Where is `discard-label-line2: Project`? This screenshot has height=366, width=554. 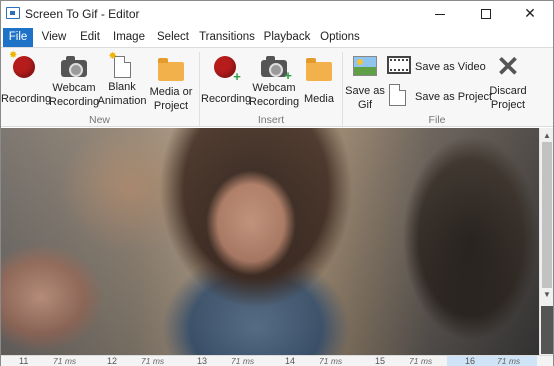
discard-label-line2: Project is located at coordinates (508, 105).